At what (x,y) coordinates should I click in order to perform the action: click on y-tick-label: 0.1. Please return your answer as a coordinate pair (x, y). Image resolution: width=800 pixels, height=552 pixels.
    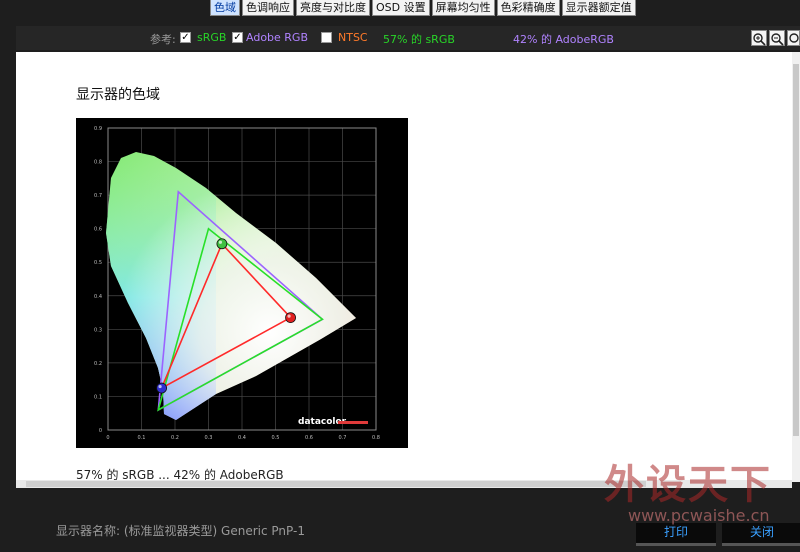
    Looking at the image, I should click on (98, 397).